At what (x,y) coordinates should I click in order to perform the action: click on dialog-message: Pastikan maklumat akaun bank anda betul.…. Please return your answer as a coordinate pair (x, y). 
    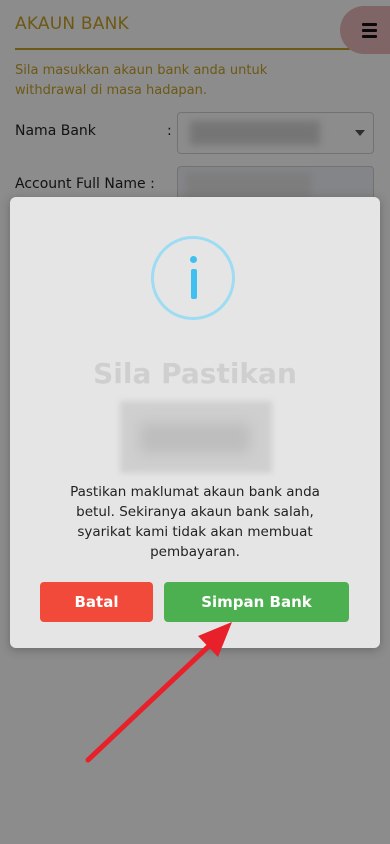
    Looking at the image, I should click on (195, 522).